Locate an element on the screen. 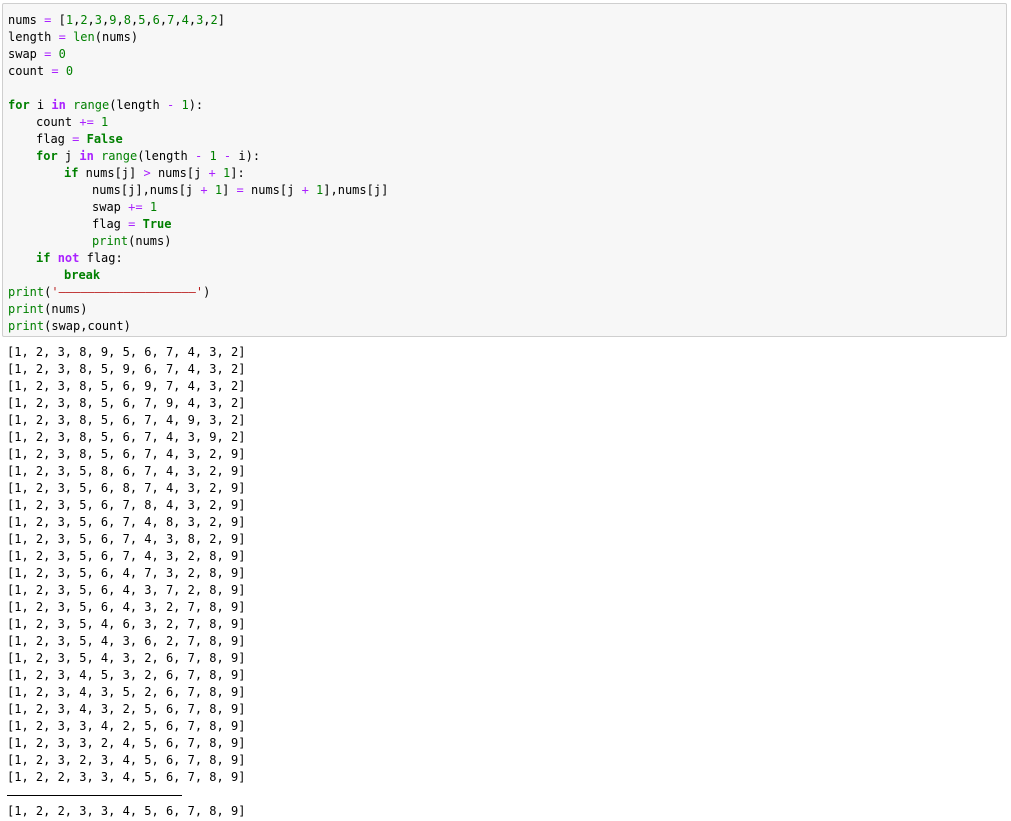  code-token: ): is located at coordinates (196, 105).